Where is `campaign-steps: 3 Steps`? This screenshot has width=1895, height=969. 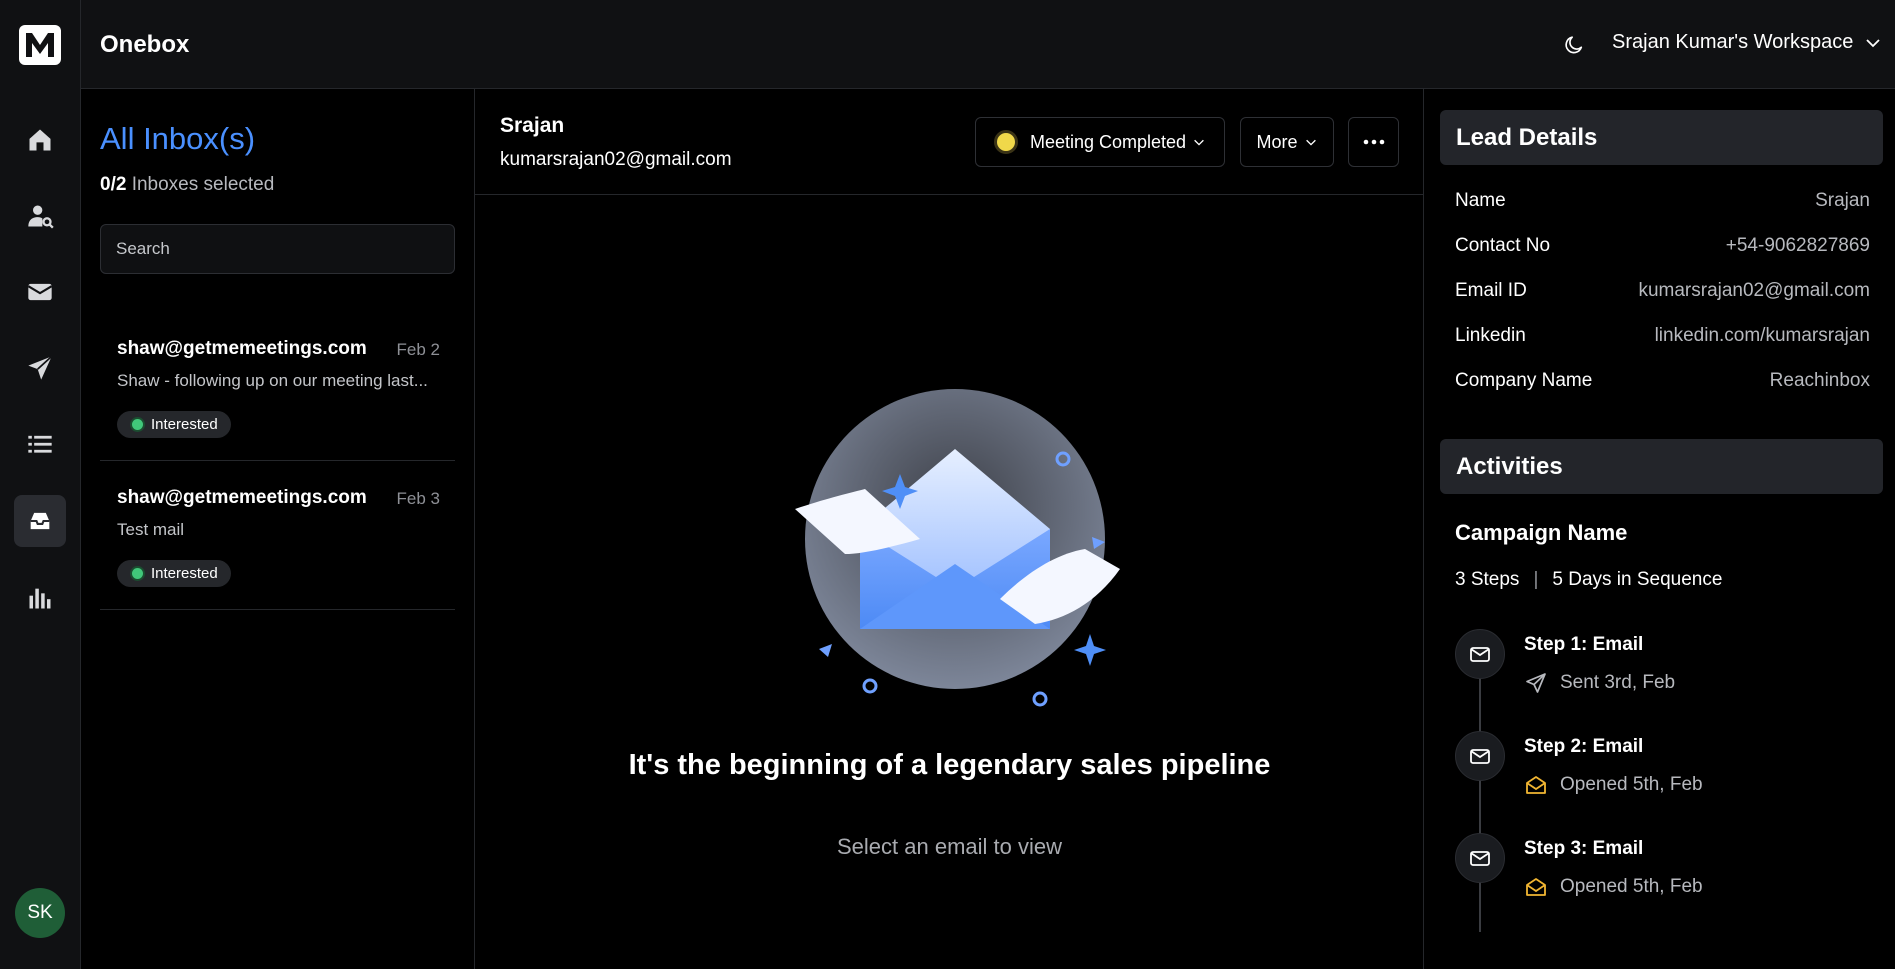
campaign-steps: 3 Steps is located at coordinates (1487, 579).